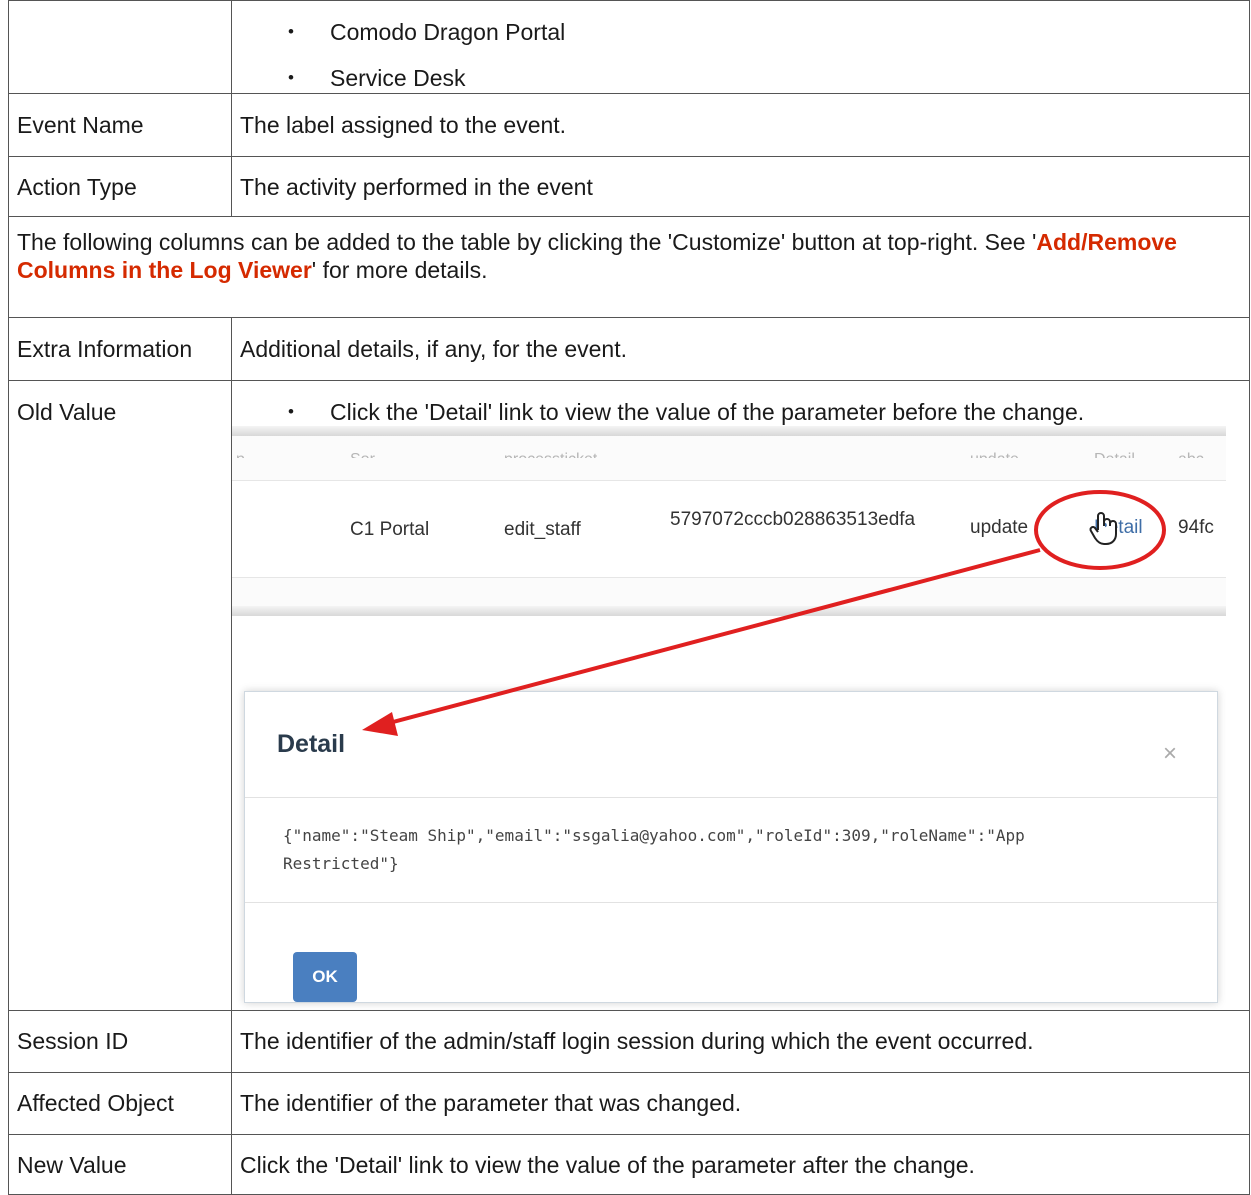  What do you see at coordinates (399, 270) in the screenshot?
I see `note-text-end: ' for more details.` at bounding box center [399, 270].